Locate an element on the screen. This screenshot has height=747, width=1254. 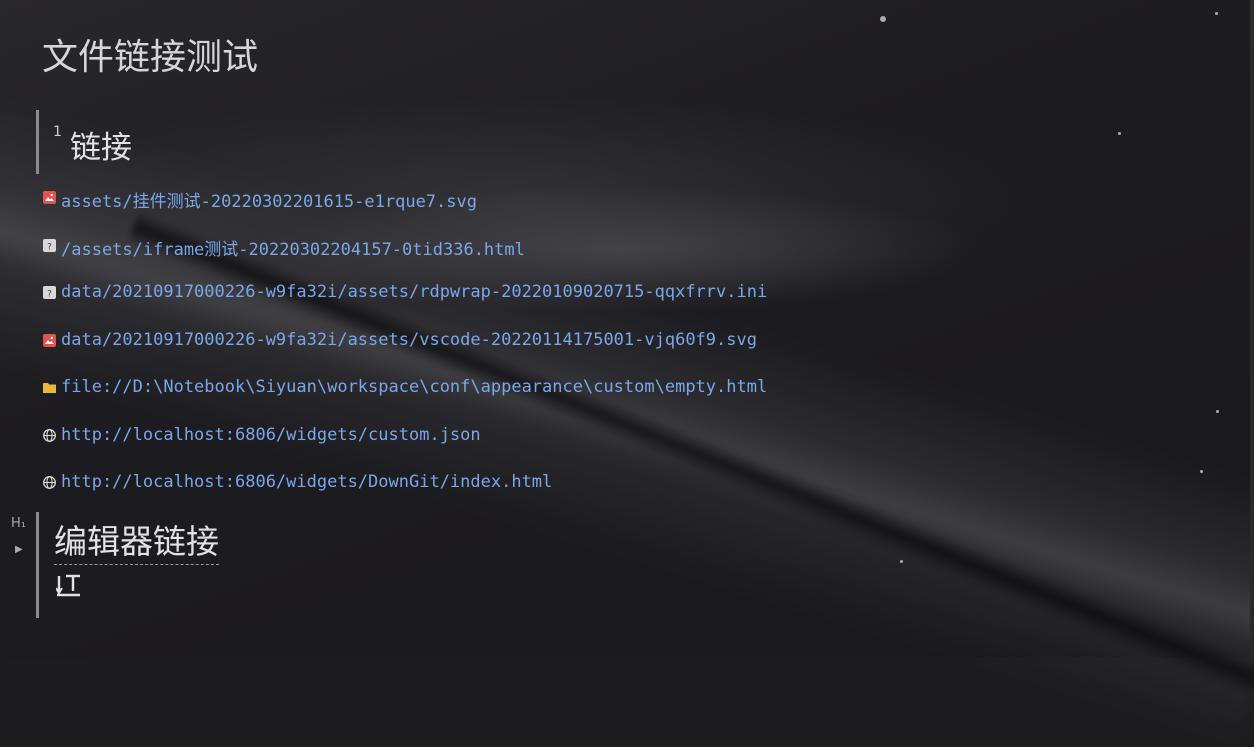
heading-block-editor: 编辑器链接 is located at coordinates (127, 565).